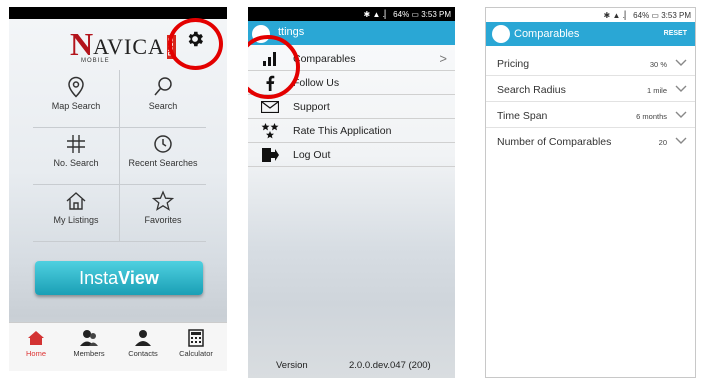  I want to click on logout-icon, so click(270, 155).